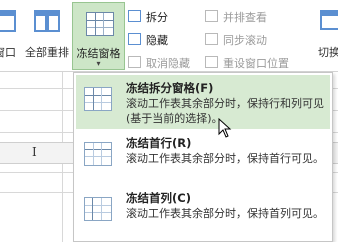  Describe the element at coordinates (170, 88) in the screenshot. I see `menu-item-title: 冻结拆分窗格(F)` at that location.